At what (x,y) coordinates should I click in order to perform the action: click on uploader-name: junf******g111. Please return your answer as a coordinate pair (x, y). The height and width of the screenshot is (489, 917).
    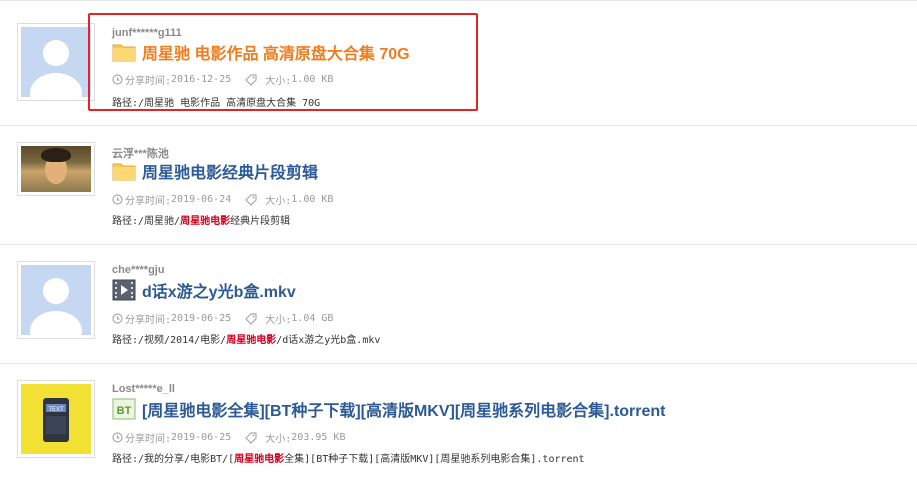
    Looking at the image, I should click on (147, 33).